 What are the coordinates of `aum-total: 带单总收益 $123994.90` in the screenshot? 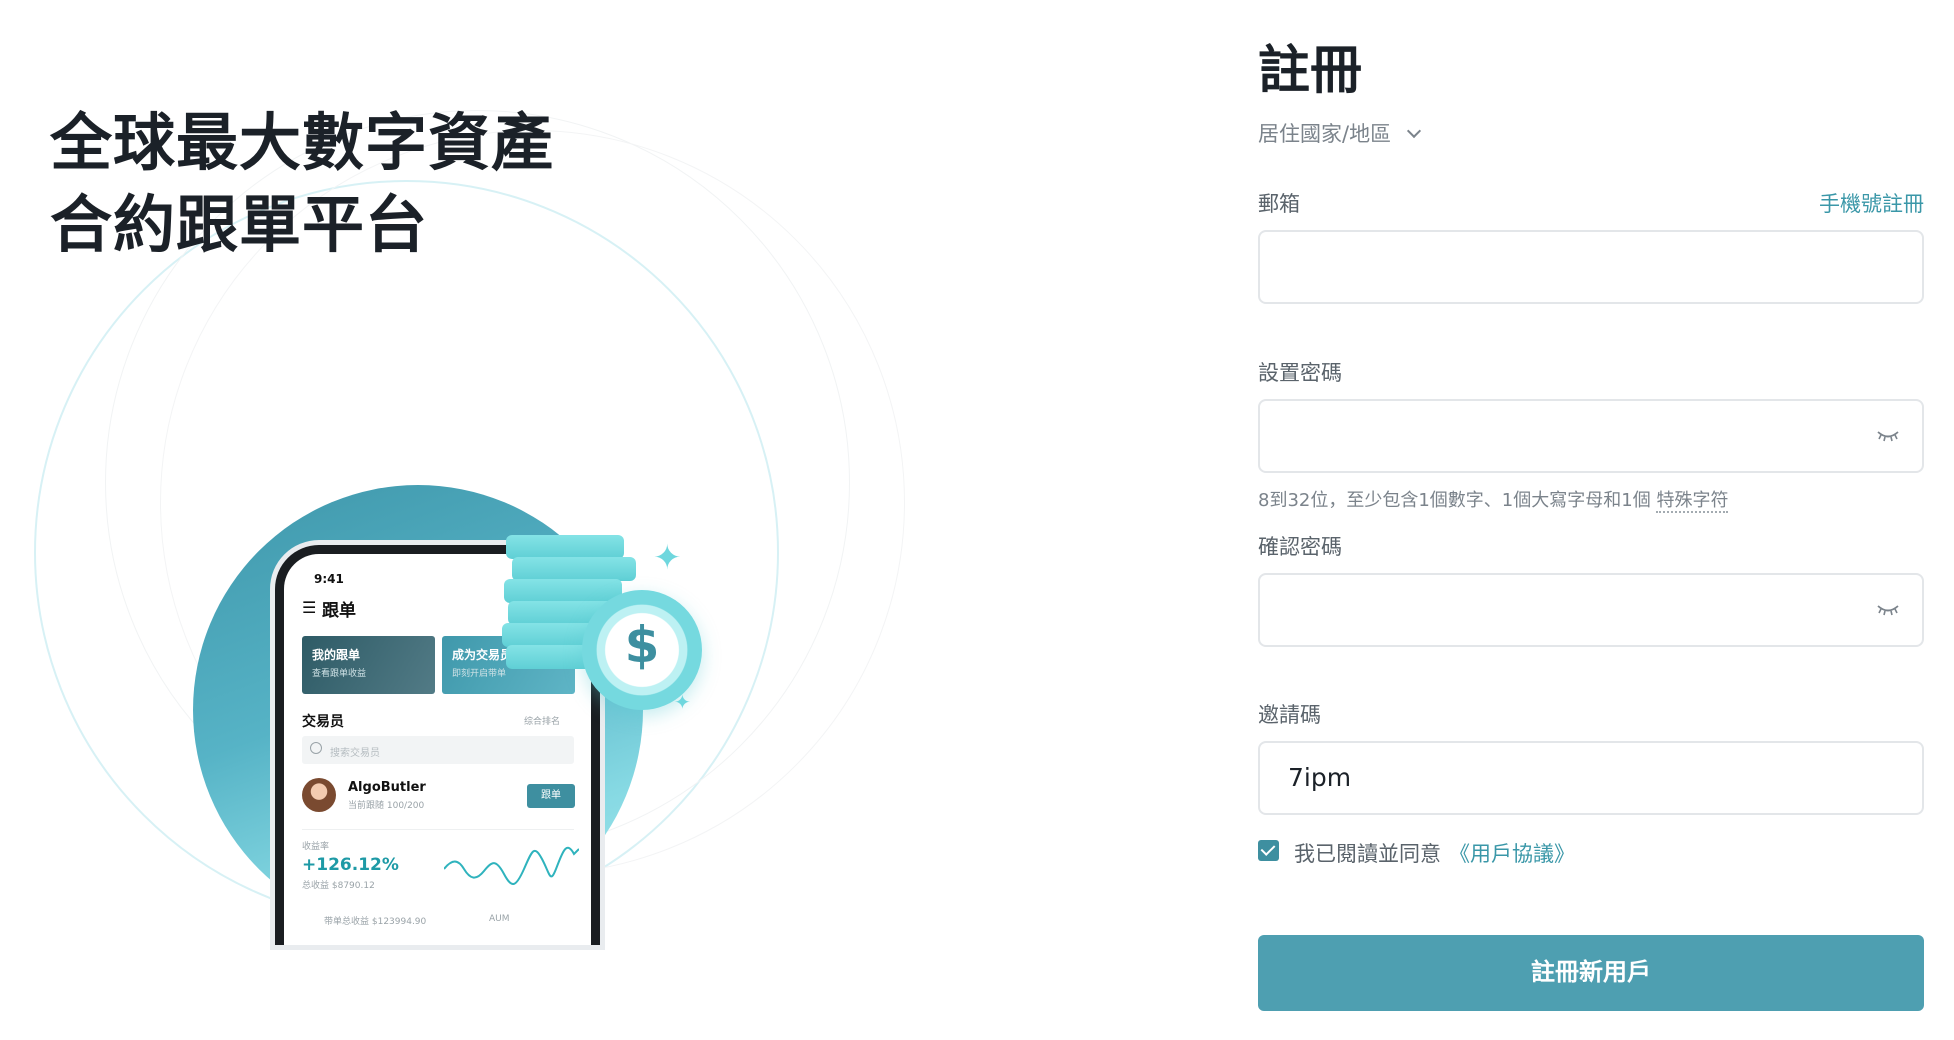 It's located at (375, 922).